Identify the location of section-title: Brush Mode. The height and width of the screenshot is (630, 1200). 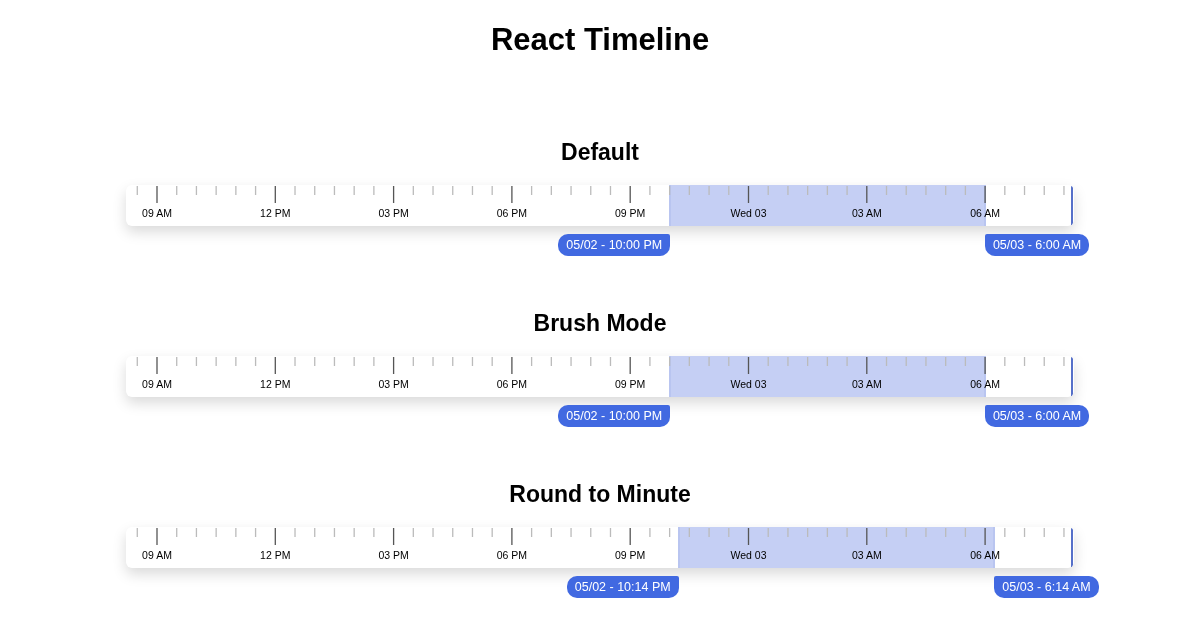
(600, 323).